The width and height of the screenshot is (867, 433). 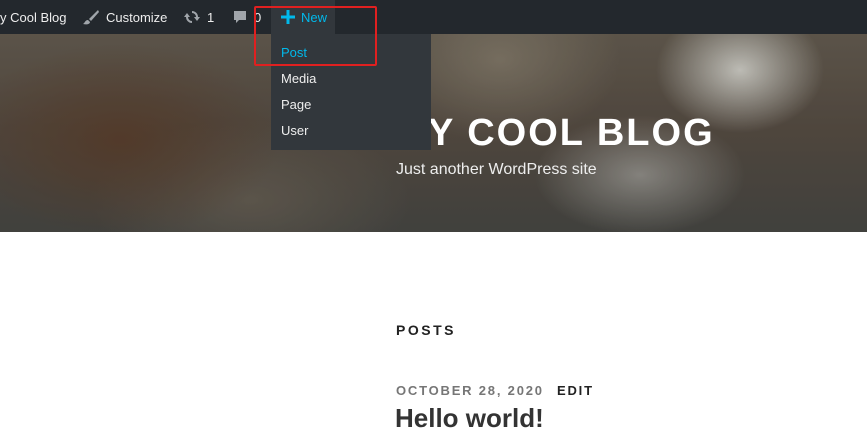 What do you see at coordinates (258, 17) in the screenshot?
I see `comments-count: 0` at bounding box center [258, 17].